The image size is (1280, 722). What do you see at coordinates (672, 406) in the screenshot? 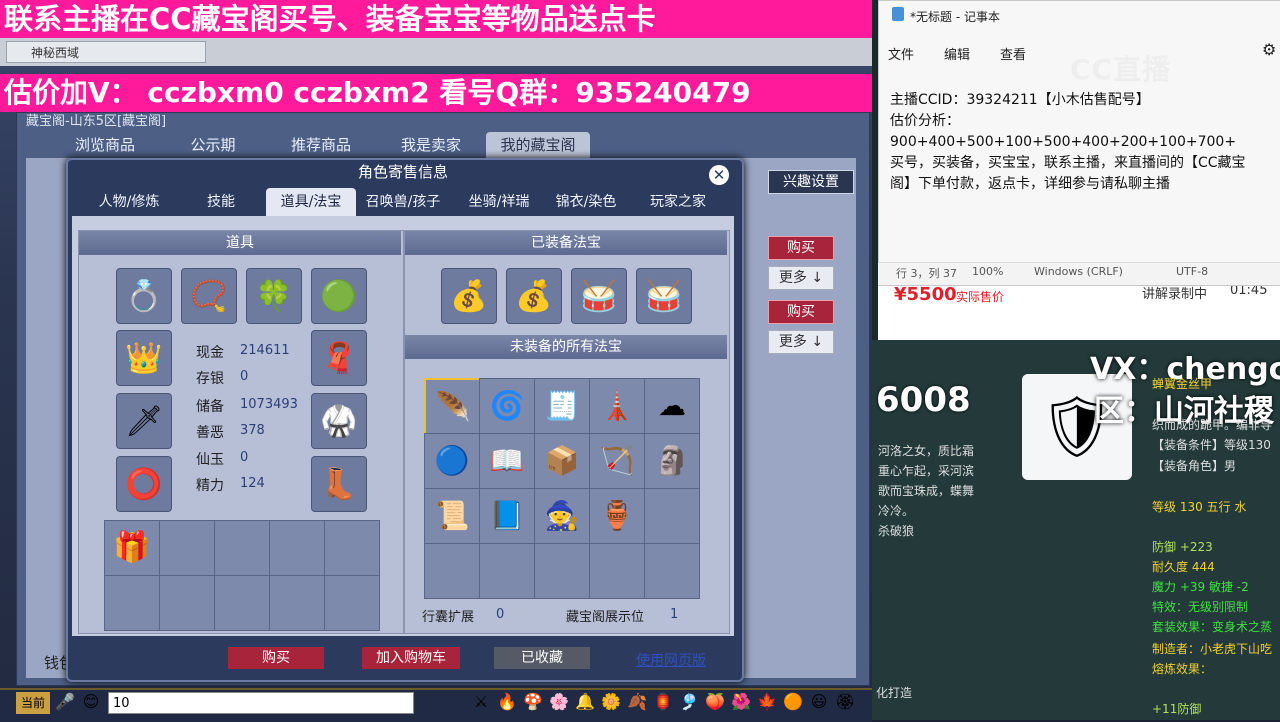
I see `fabao-slot: ☁` at bounding box center [672, 406].